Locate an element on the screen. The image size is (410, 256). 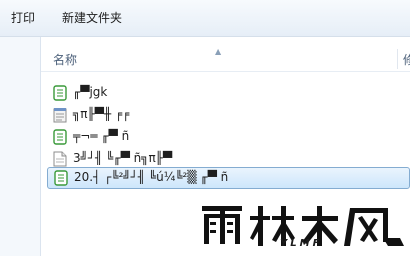
blank-document-icon is located at coordinates (60, 159).